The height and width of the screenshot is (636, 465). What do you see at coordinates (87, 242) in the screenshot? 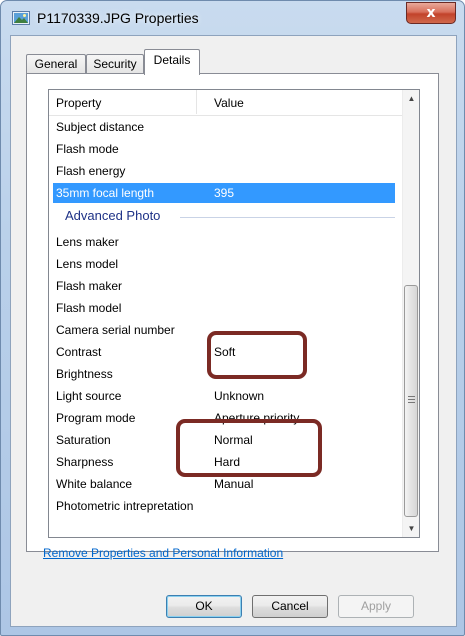
I see `property-name: Lens maker` at bounding box center [87, 242].